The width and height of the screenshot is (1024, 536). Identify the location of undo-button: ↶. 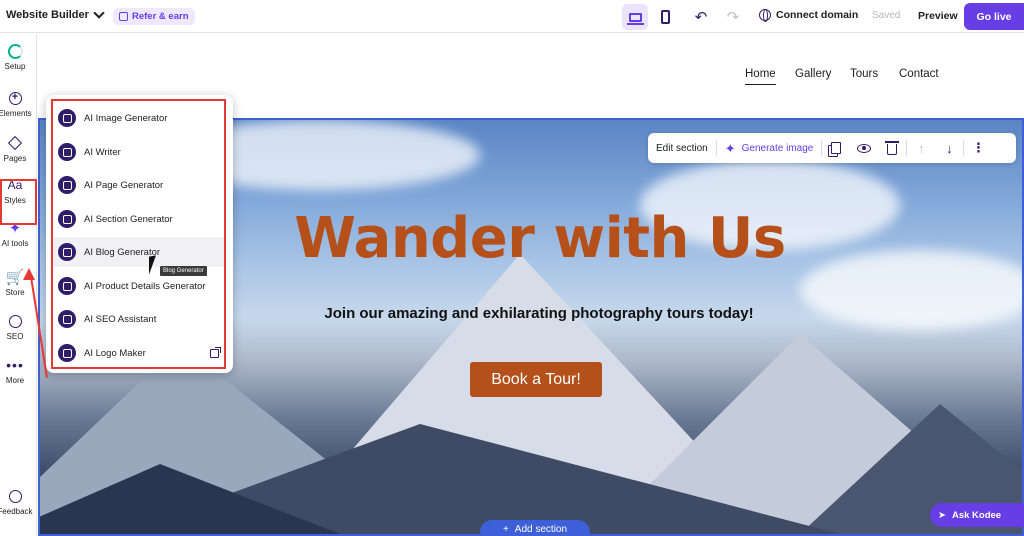
(701, 17).